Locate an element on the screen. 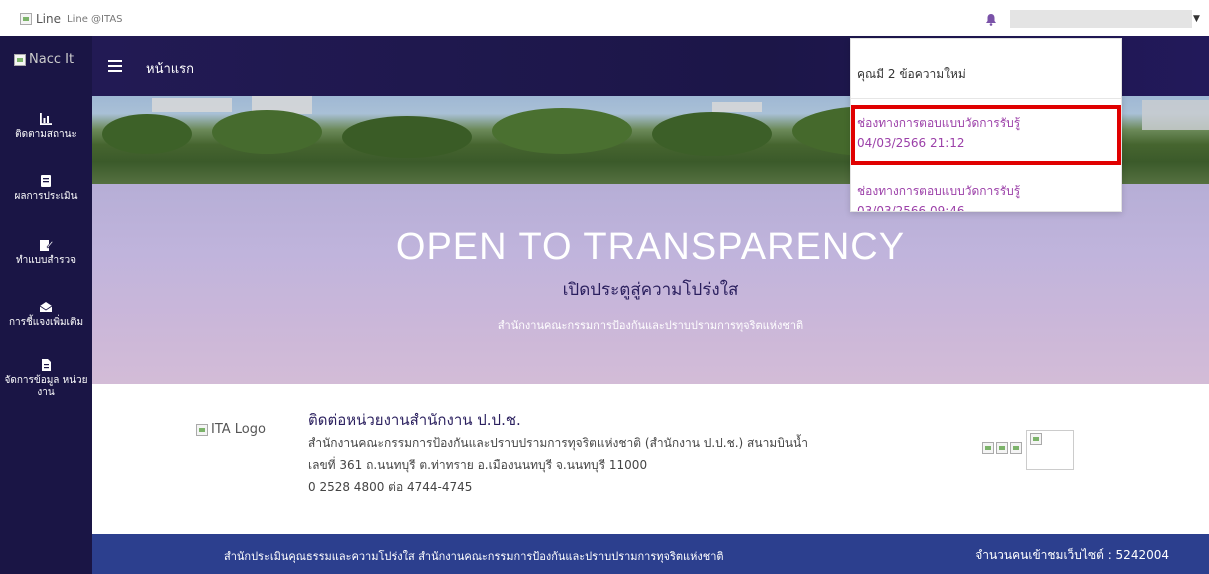  notification-timestamp: 03/03/2566 09:46 is located at coordinates (911, 208).